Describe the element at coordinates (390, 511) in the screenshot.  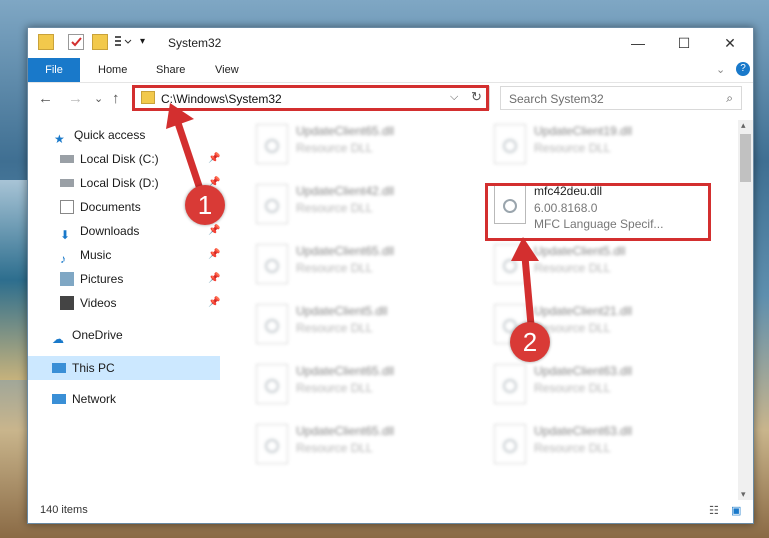
I see `status-bar: 140 items ☷ ▣` at that location.